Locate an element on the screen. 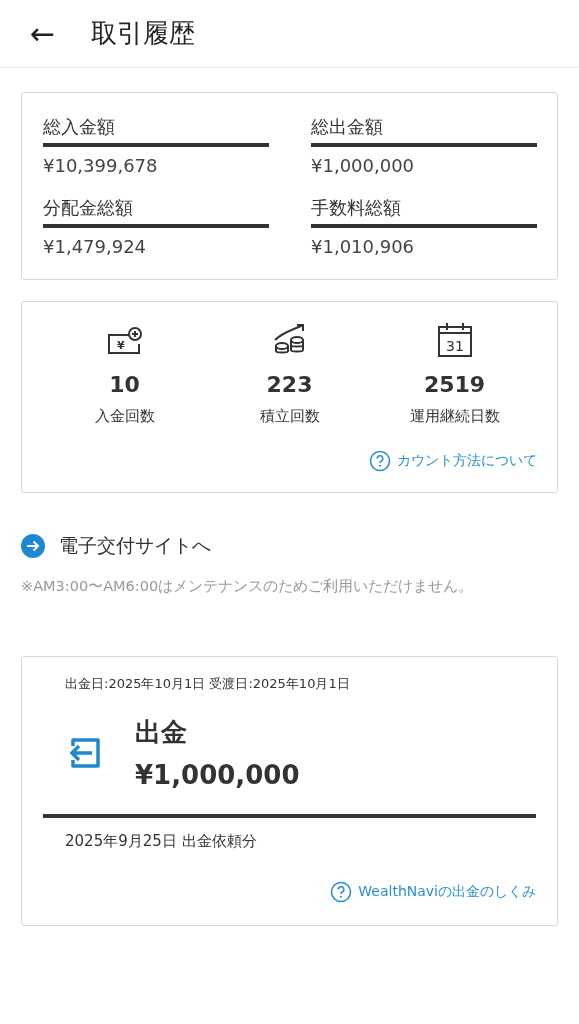  total-value: ¥1,010,906 is located at coordinates (363, 246).